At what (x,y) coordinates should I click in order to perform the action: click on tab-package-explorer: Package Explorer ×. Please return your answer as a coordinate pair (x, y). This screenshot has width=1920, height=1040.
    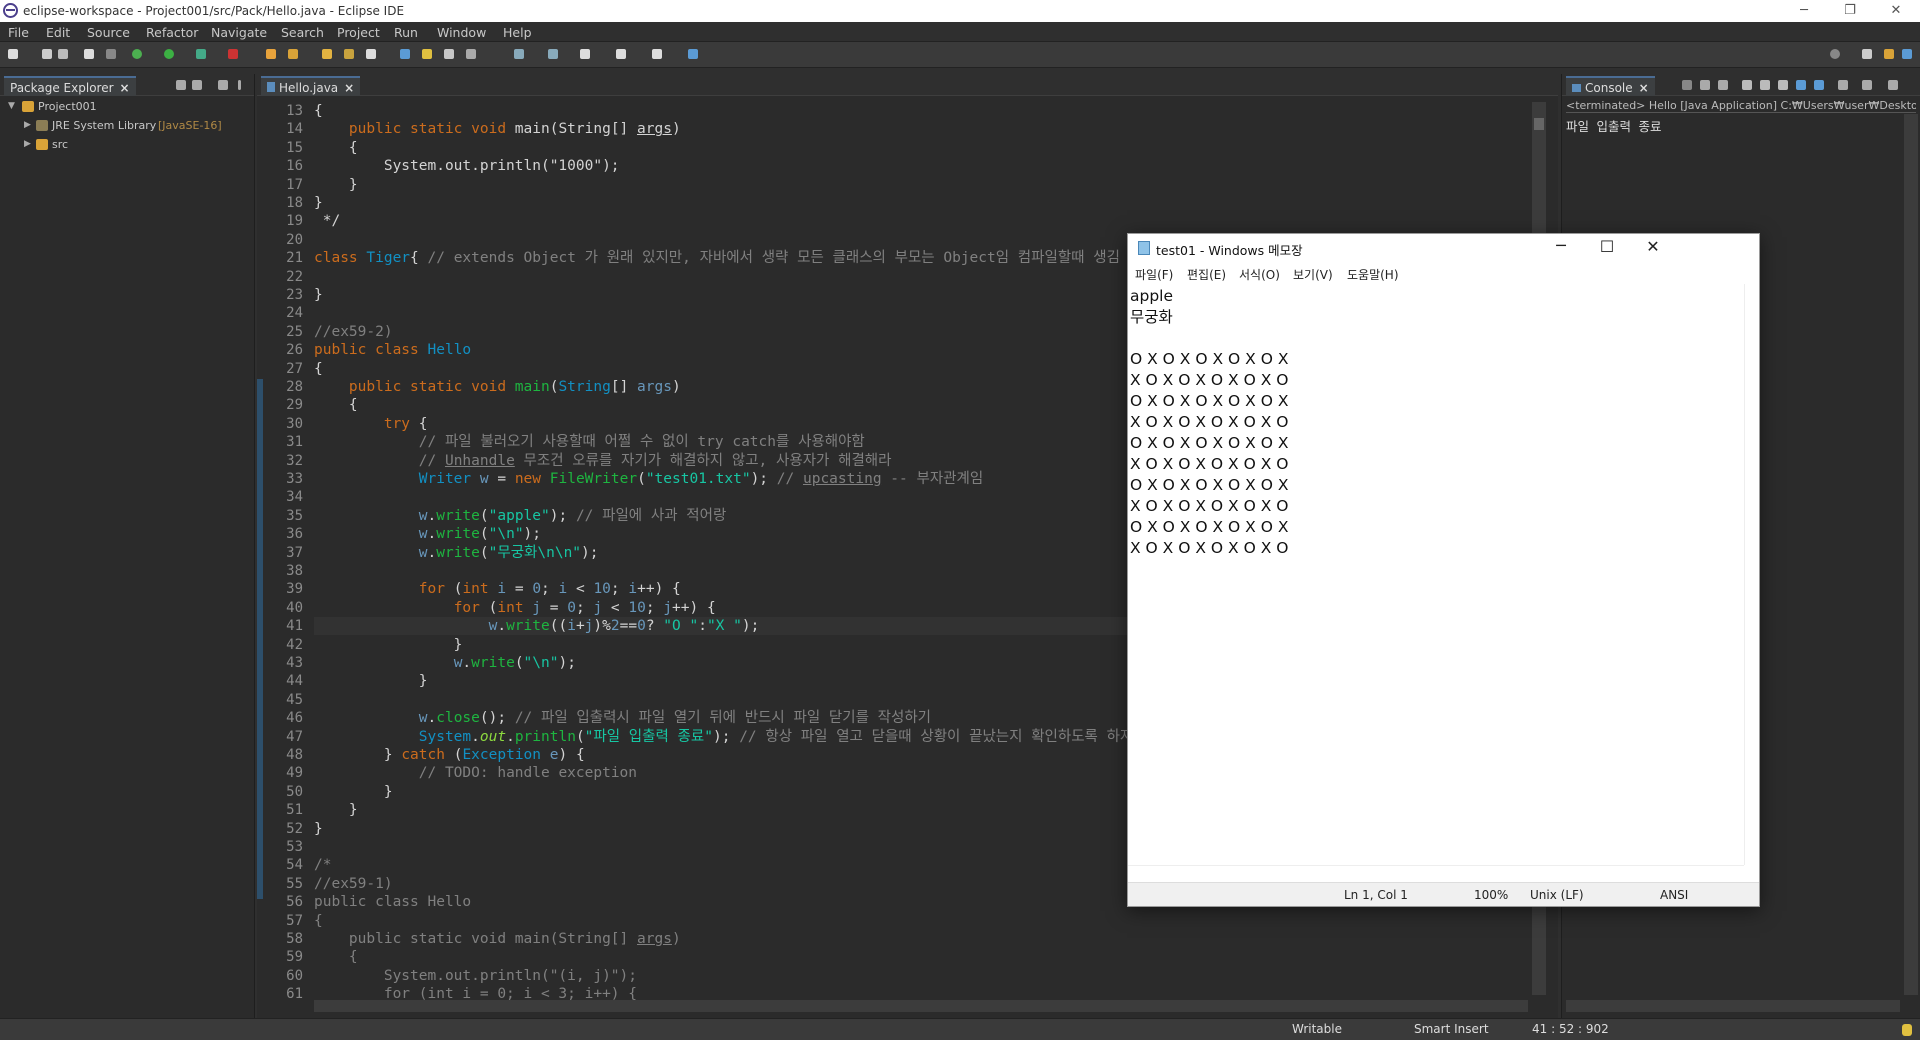
    Looking at the image, I should click on (70, 86).